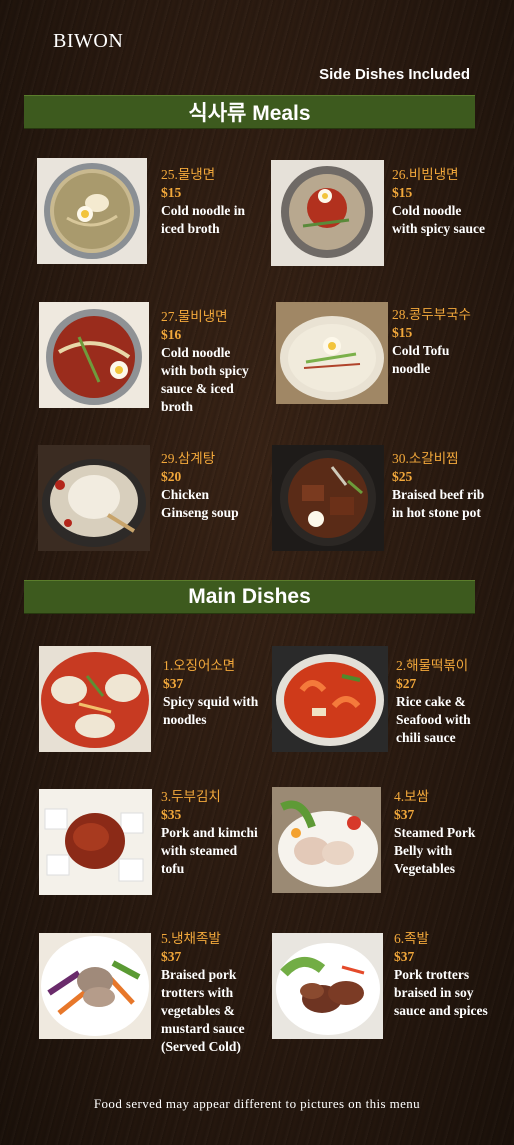 This screenshot has height=1145, width=514. I want to click on bossam-photo, so click(326, 840).